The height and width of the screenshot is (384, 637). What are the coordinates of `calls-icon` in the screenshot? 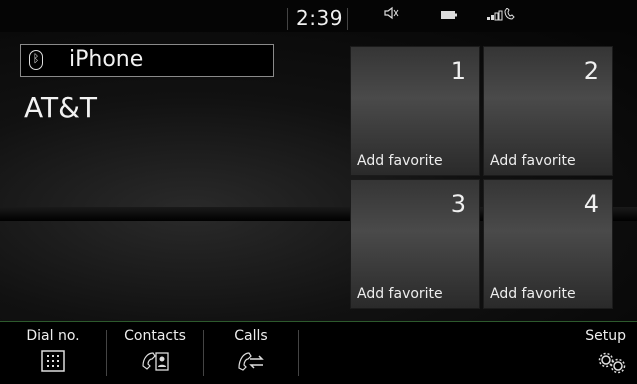 It's located at (251, 363).